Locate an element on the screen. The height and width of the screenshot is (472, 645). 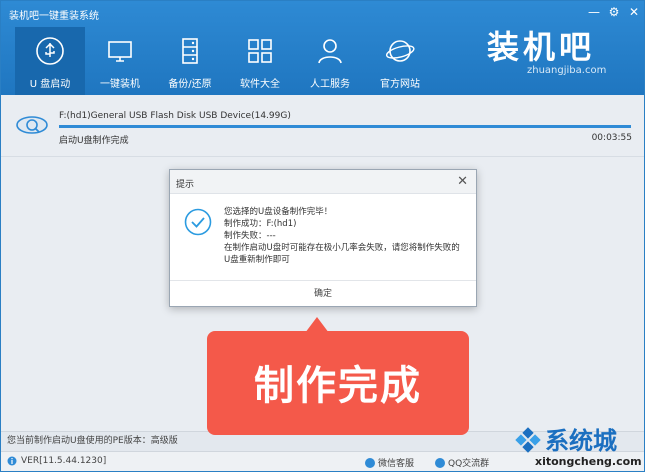
callout-text: 制作完成 is located at coordinates (338, 386).